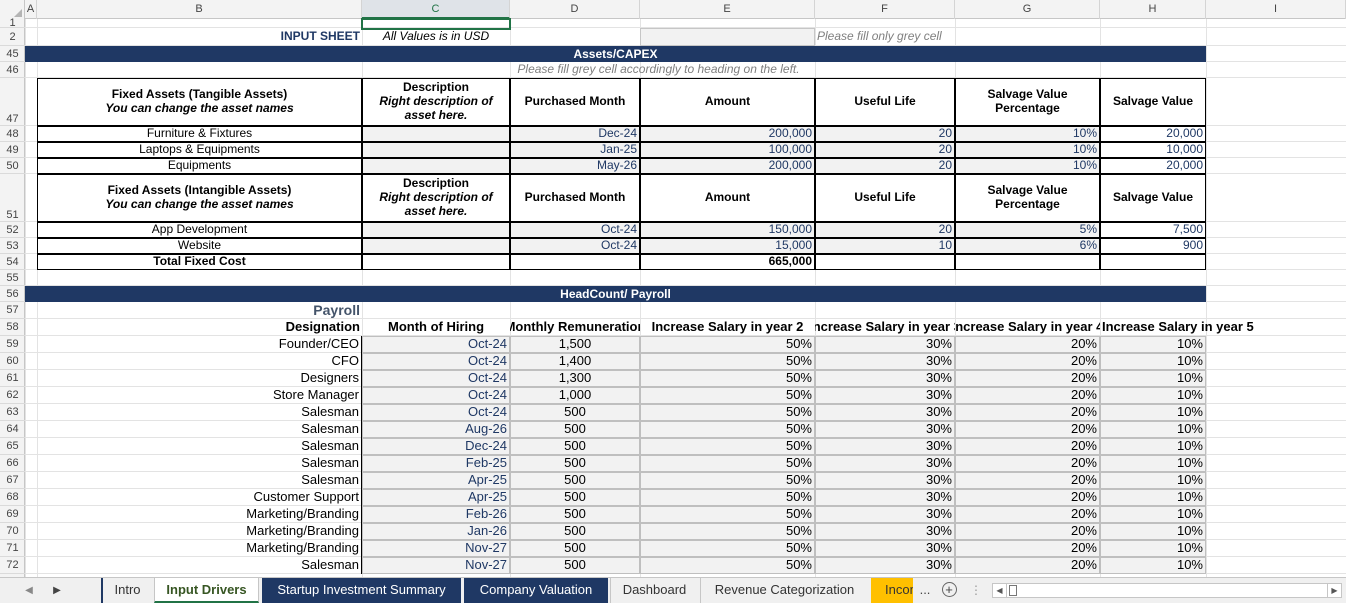 Image resolution: width=1346 pixels, height=603 pixels. I want to click on designation-cell: Designers, so click(199, 378).